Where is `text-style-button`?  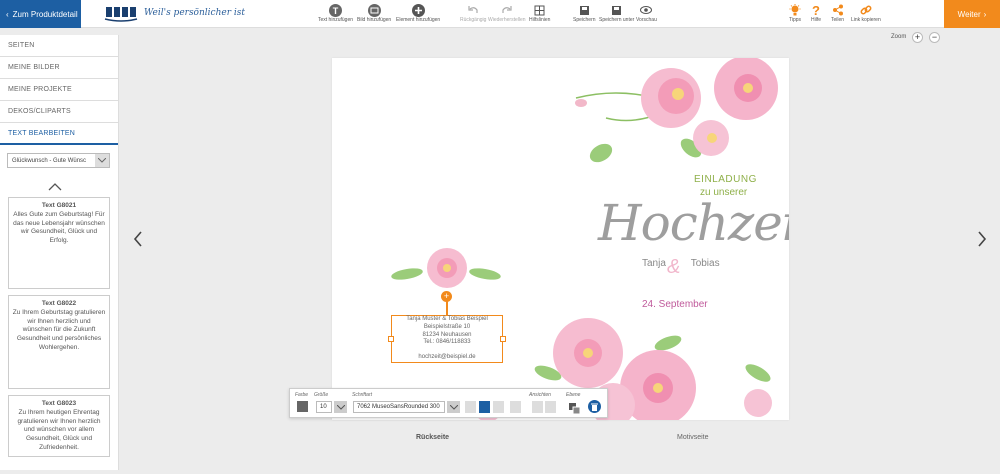
text-style-button is located at coordinates (515, 407).